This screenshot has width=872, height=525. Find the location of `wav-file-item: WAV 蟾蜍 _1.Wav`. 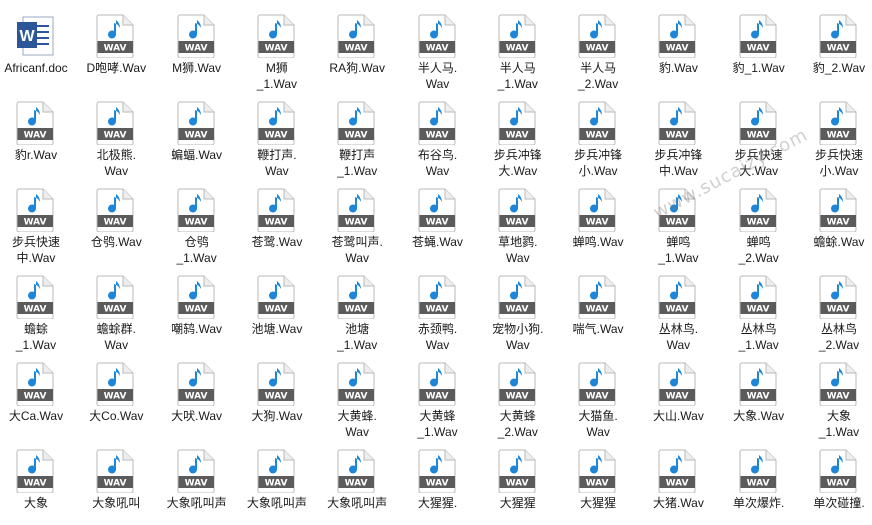

wav-file-item: WAV 蟾蜍 _1.Wav is located at coordinates (38, 308).